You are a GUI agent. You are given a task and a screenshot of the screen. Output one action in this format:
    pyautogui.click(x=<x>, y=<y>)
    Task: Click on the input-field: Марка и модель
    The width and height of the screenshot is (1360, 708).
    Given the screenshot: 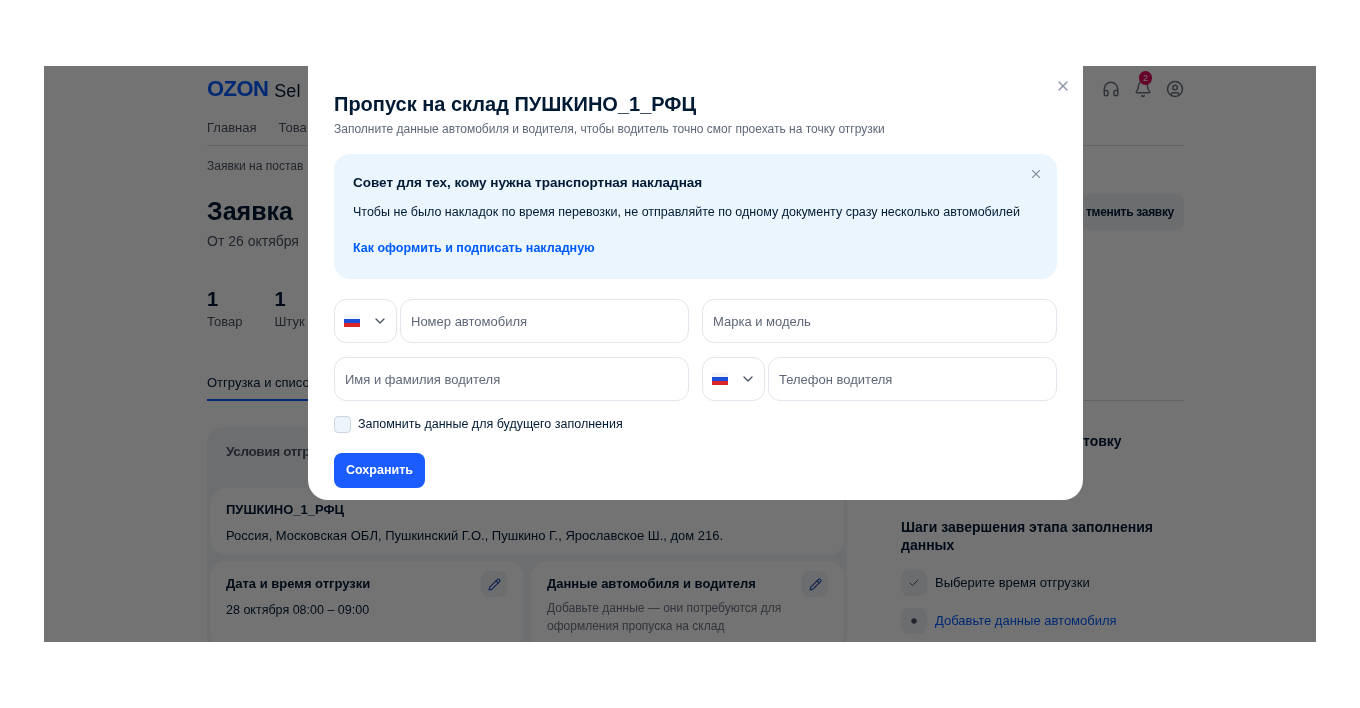 What is the action you would take?
    pyautogui.click(x=879, y=321)
    